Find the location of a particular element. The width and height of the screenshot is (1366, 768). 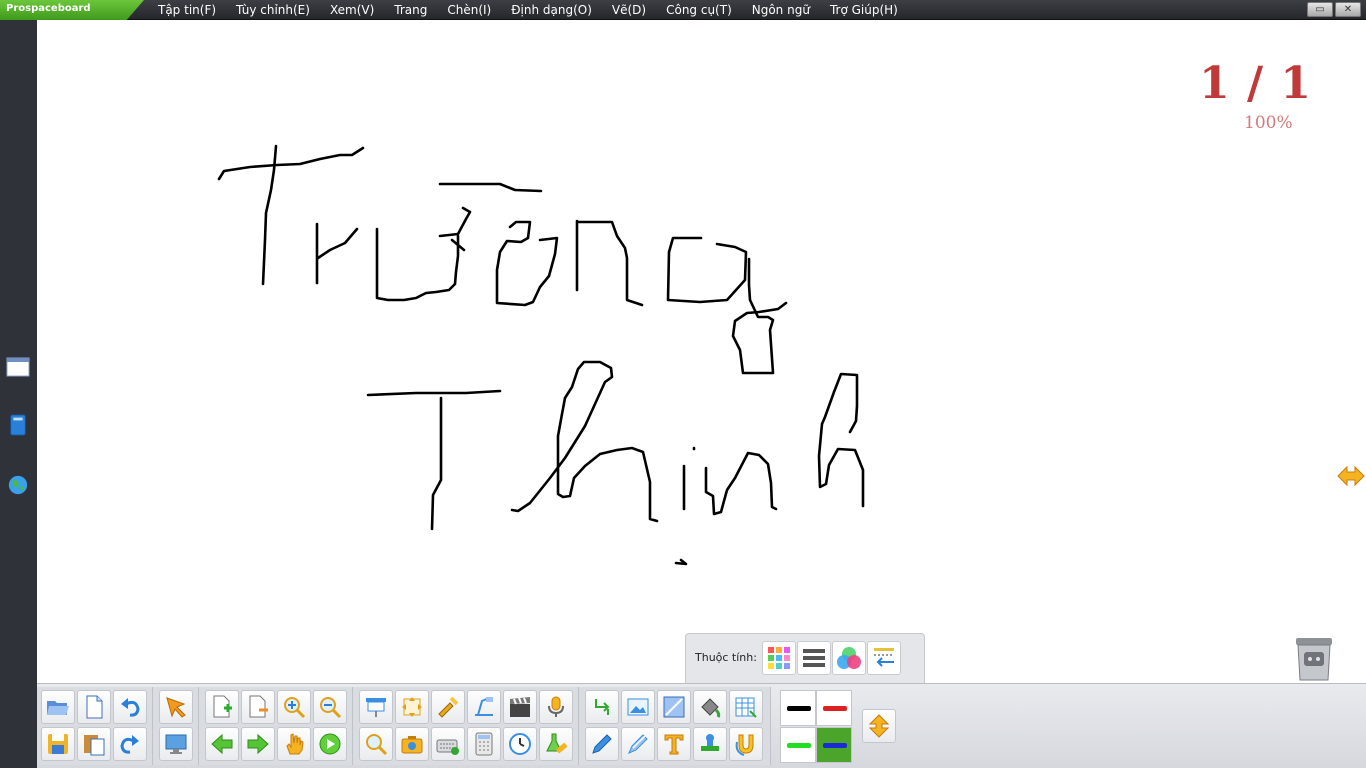

bottom-toolbar is located at coordinates (701, 725).